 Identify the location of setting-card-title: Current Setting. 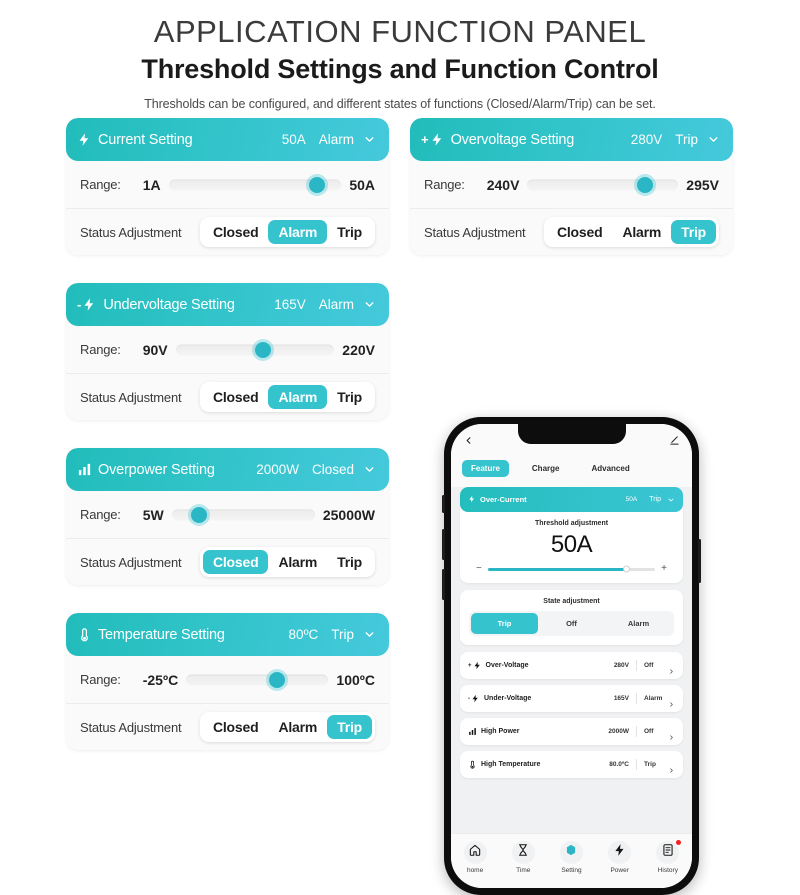
(145, 139).